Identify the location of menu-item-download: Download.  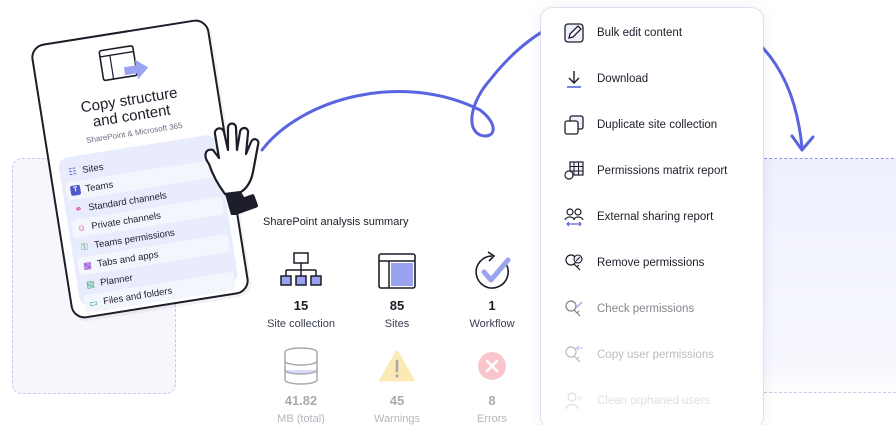
(652, 79).